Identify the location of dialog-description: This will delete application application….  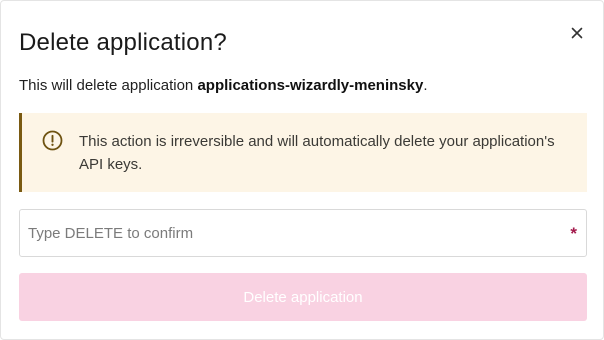
(223, 86).